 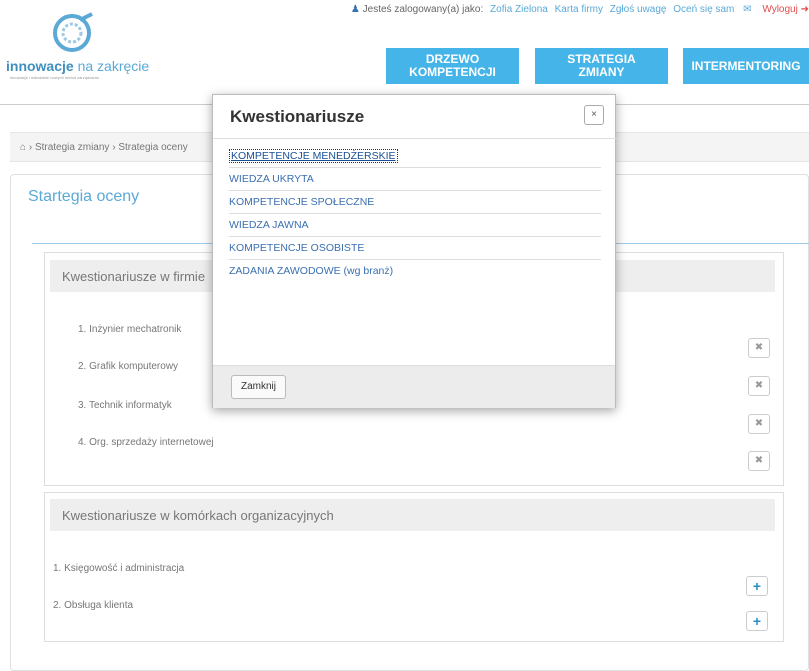 I want to click on list-item: 1. Inżynier mechatronik, so click(x=129, y=329).